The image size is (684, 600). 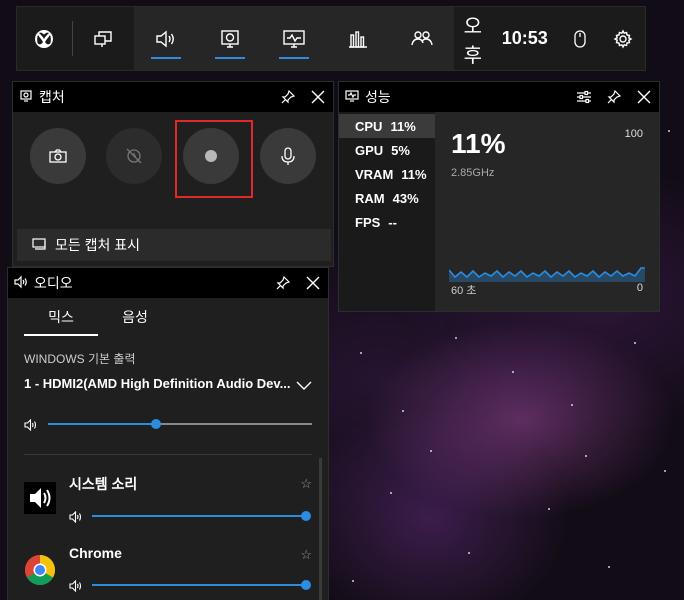 I want to click on metric-list: CPU 11% GPU 5% VRAM 11% RAM 43% FPS --, so click(x=387, y=211).